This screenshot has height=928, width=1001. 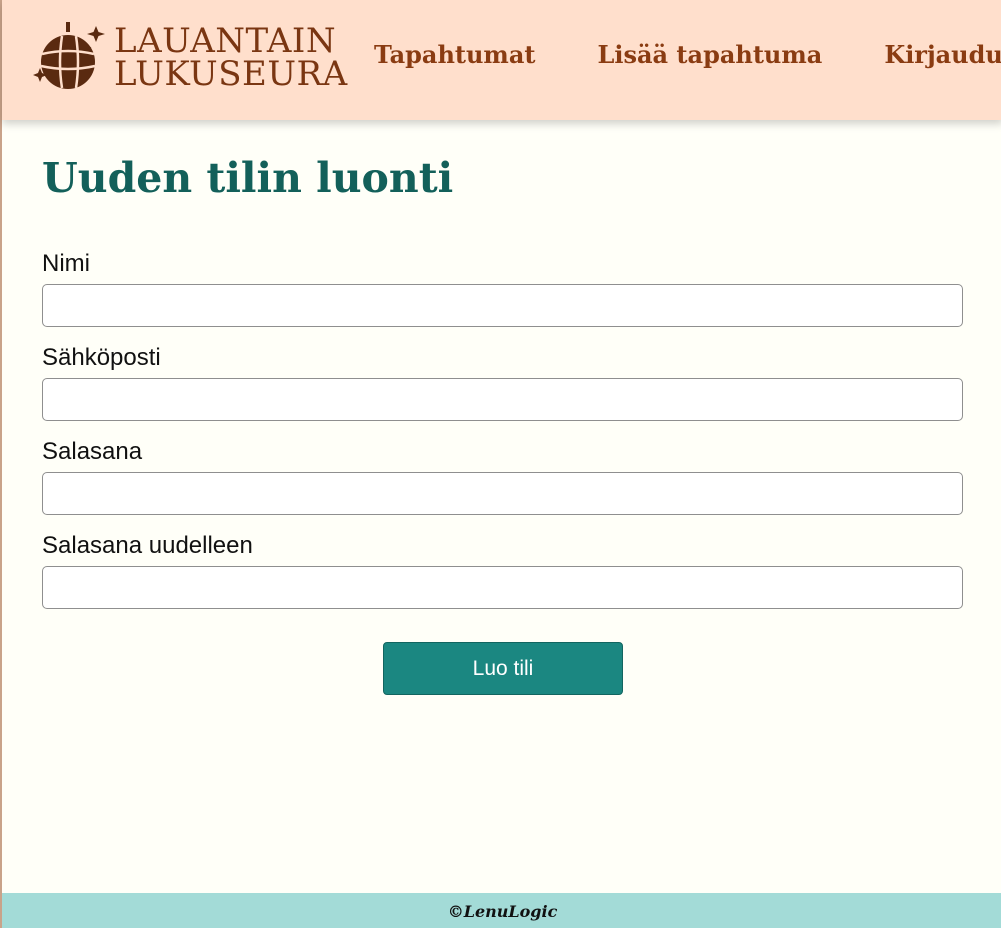 What do you see at coordinates (69, 55) in the screenshot?
I see `disco-ball-sparkles-icon` at bounding box center [69, 55].